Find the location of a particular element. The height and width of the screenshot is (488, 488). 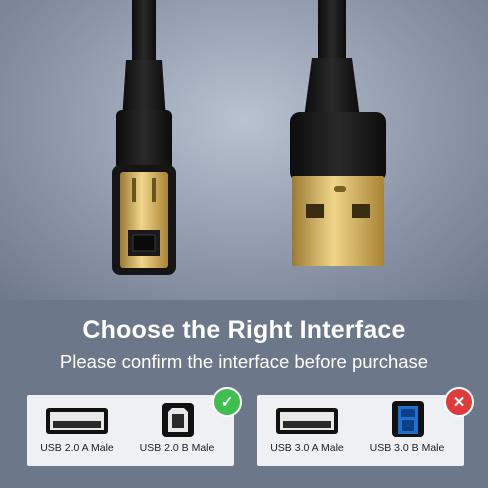

close-icon: ✕ is located at coordinates (459, 402).